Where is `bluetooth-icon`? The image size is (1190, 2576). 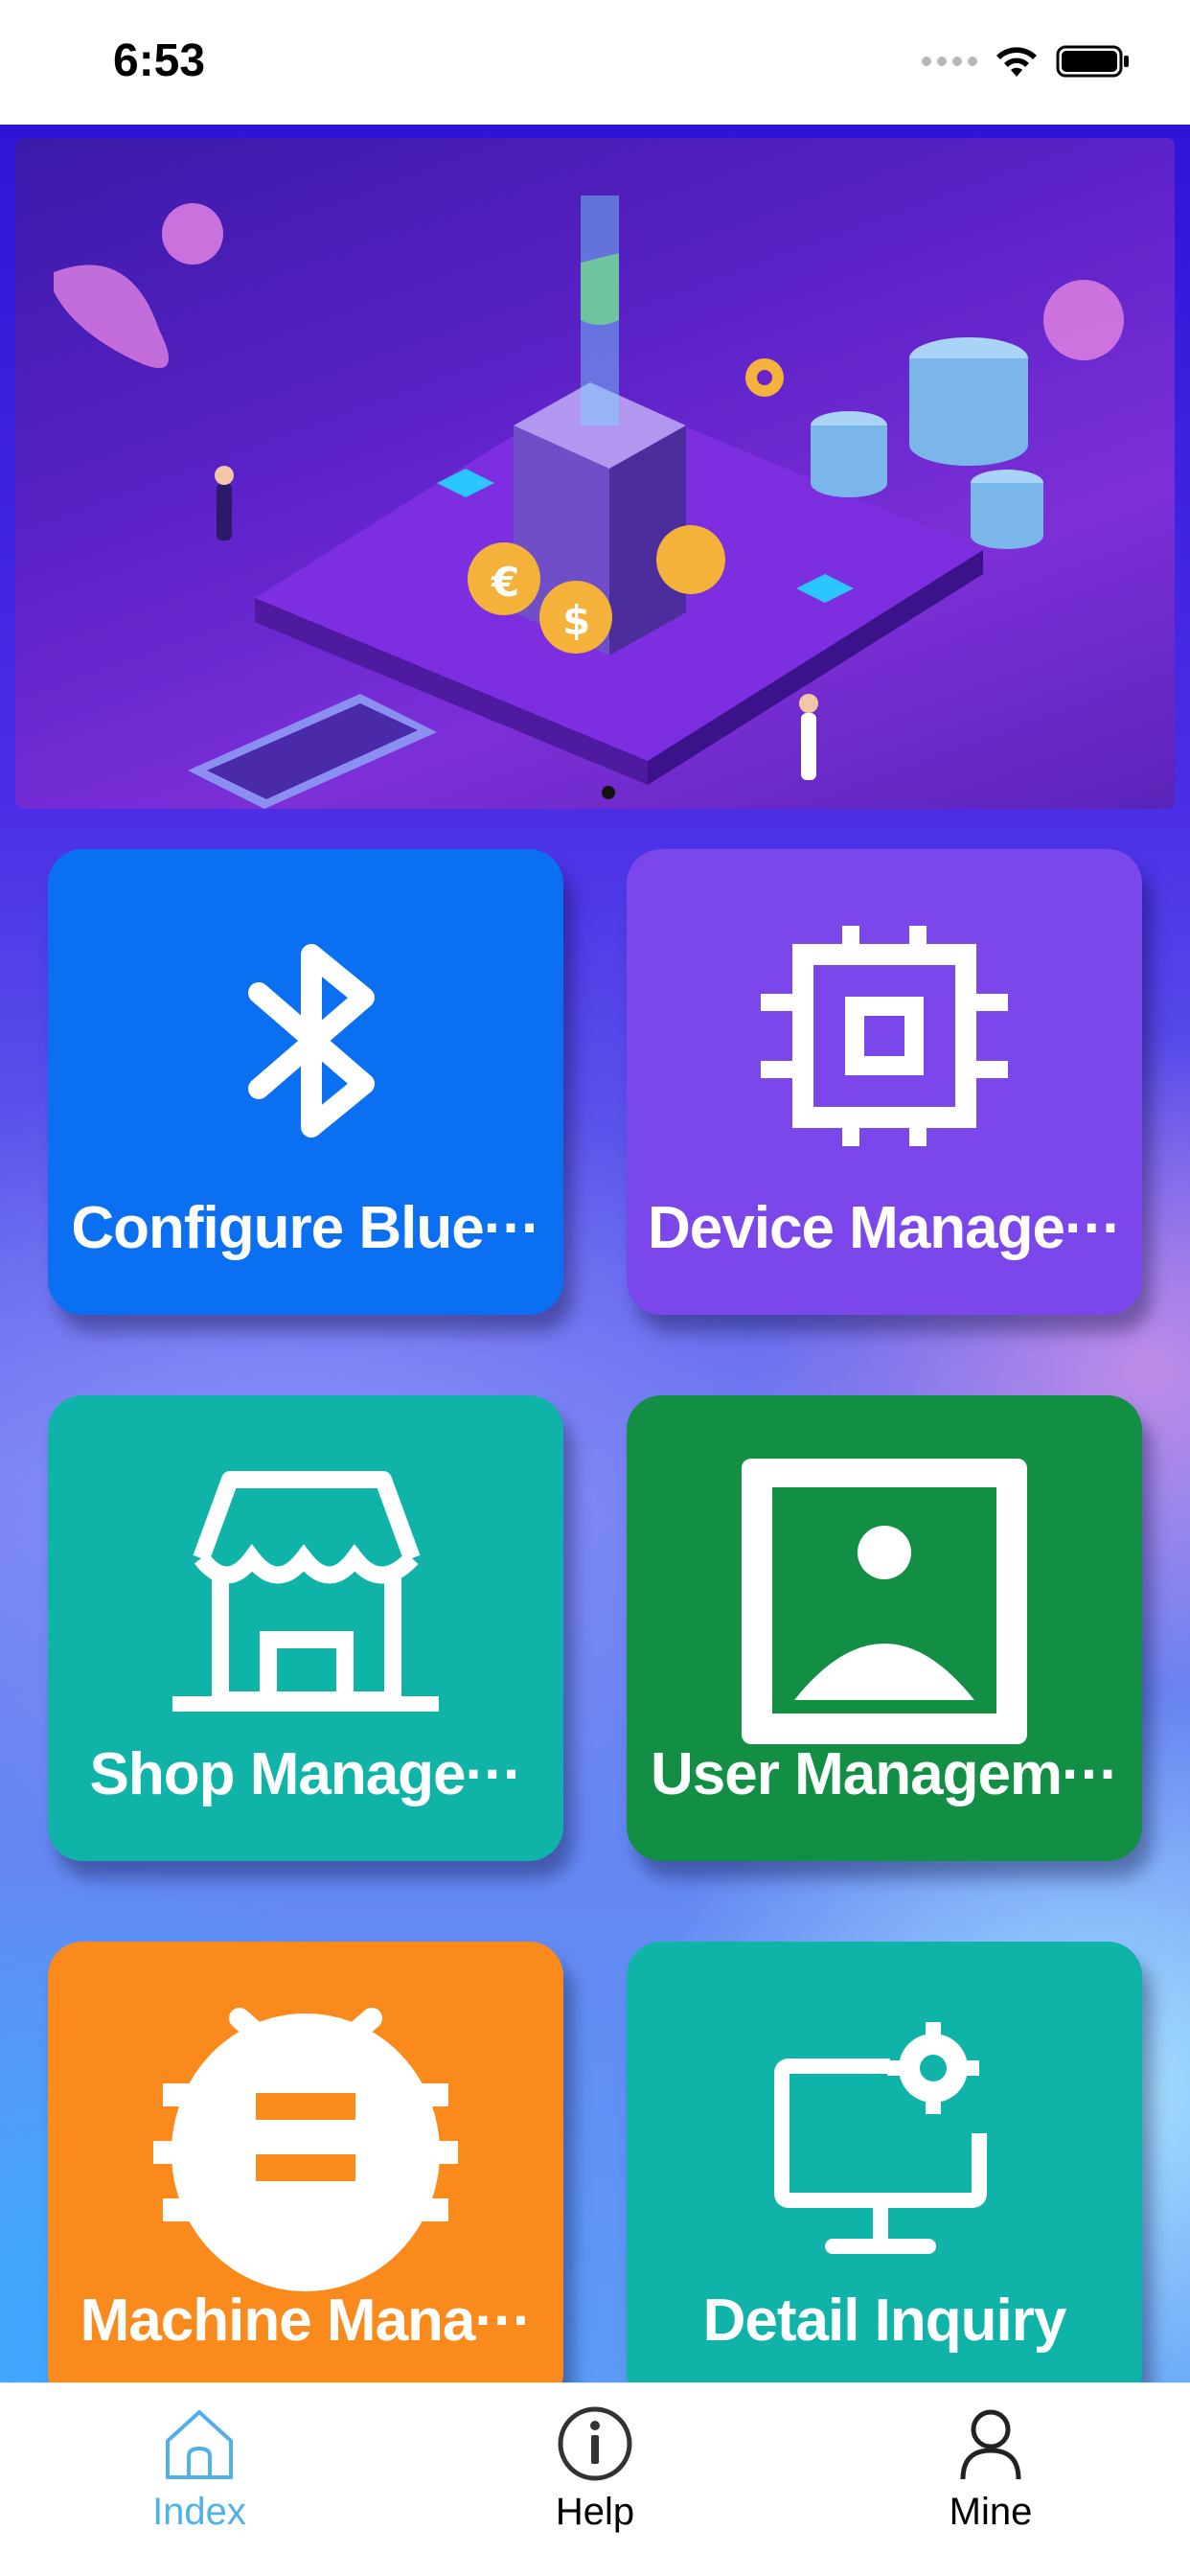
bluetooth-icon is located at coordinates (311, 1041).